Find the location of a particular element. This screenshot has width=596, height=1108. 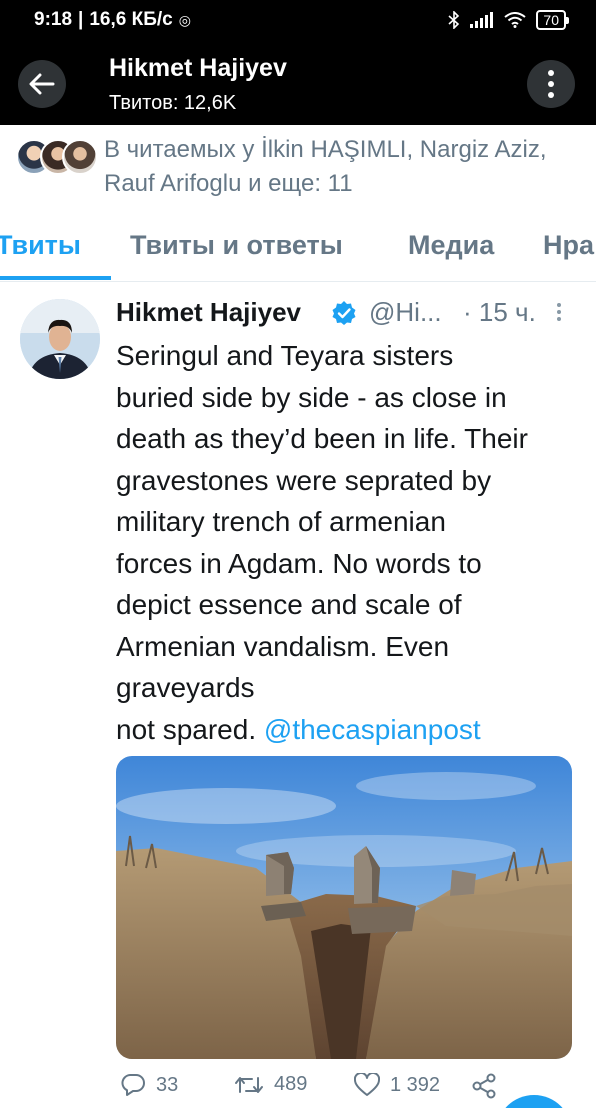

tweet-text-line: depict essence and scale of is located at coordinates (289, 604).